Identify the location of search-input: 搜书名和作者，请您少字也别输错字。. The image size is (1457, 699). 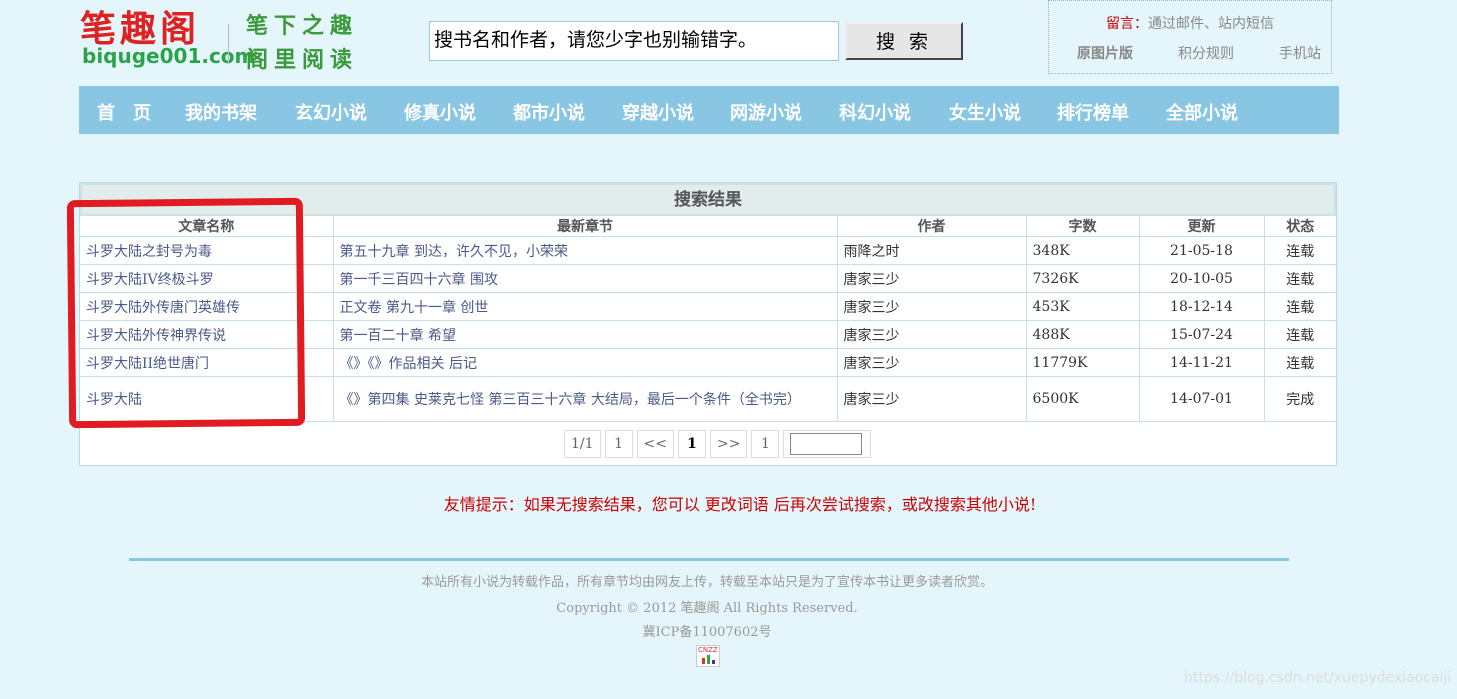
(634, 41).